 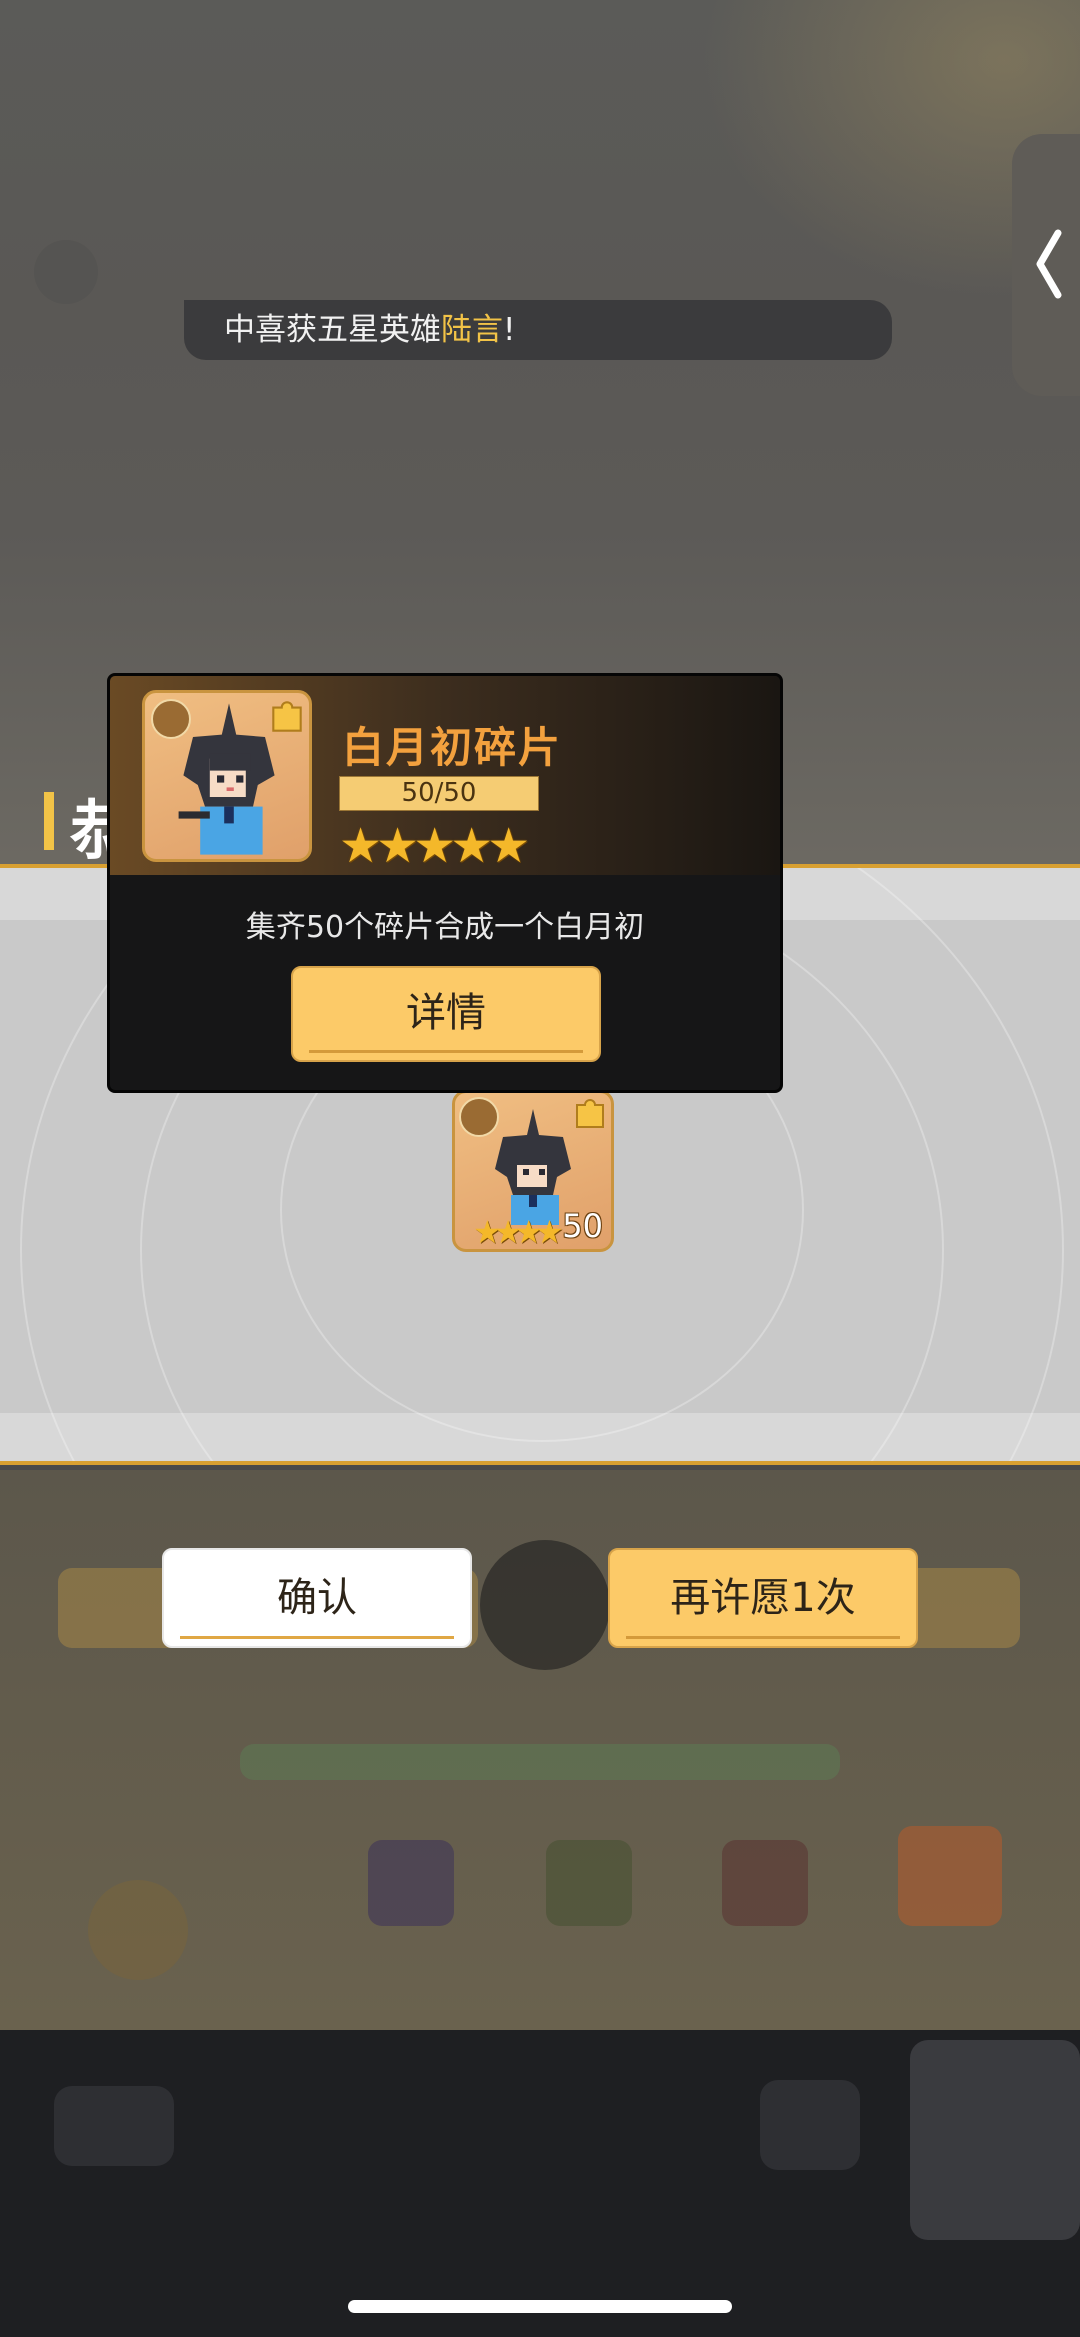 I want to click on reward-item-count: 50, so click(x=582, y=1226).